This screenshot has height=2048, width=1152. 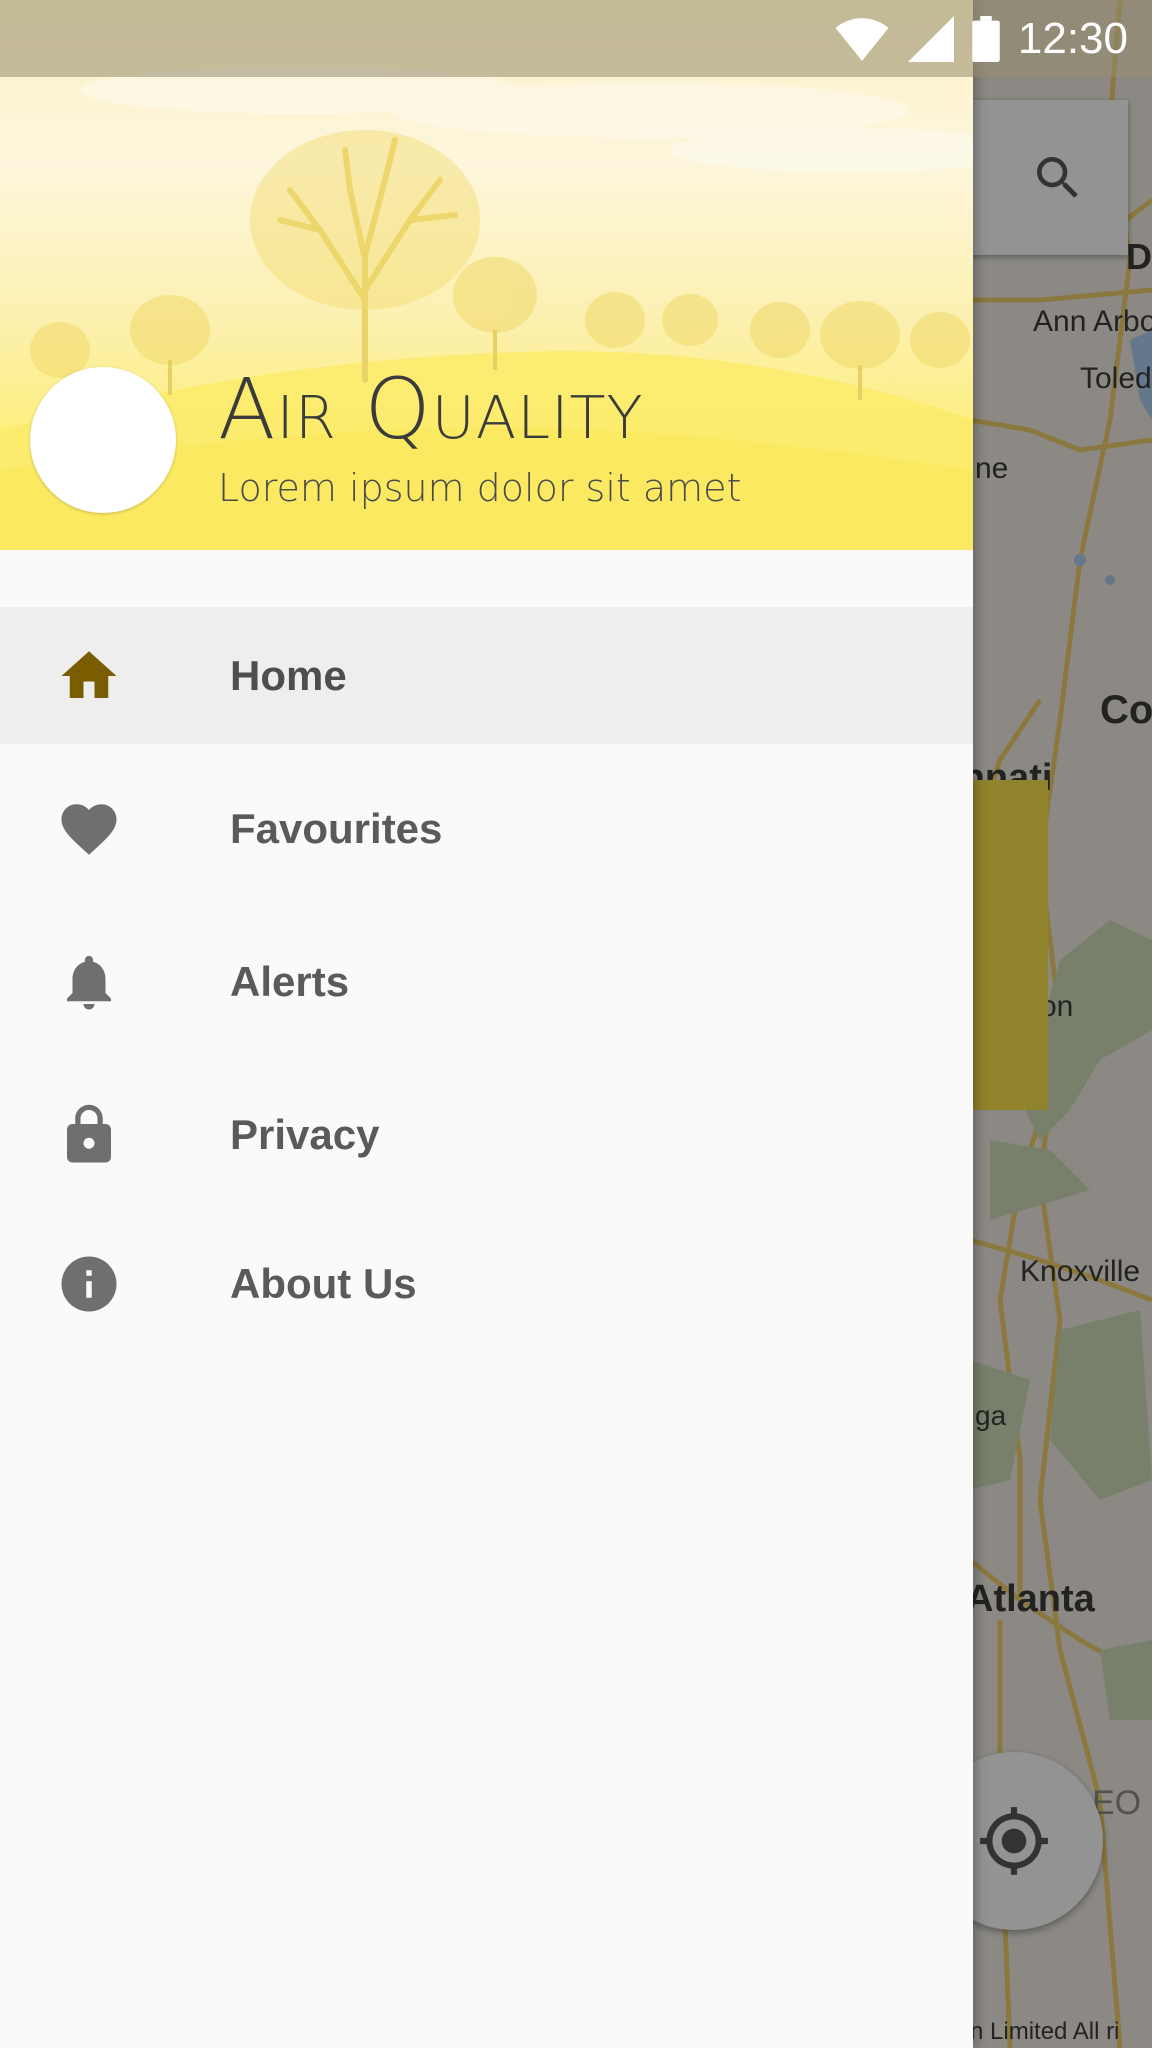 I want to click on status-time: 12:30, so click(x=1072, y=38).